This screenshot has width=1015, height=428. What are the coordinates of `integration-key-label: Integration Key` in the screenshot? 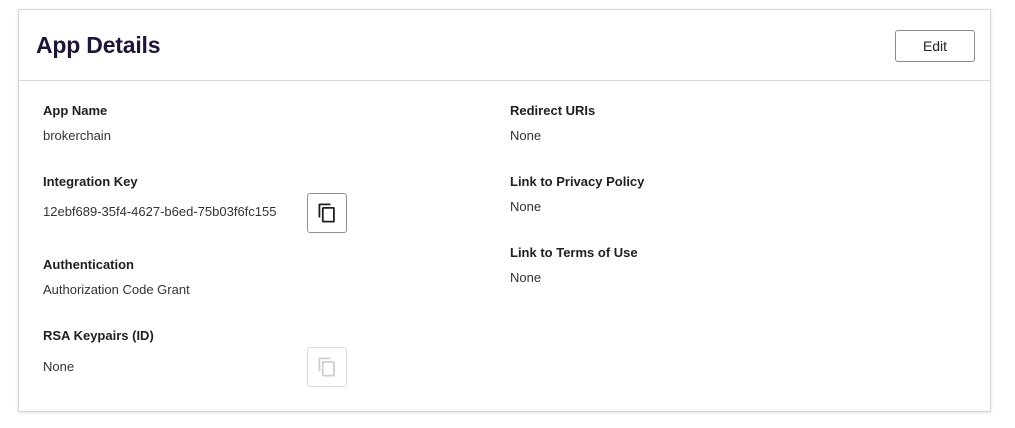 It's located at (90, 181).